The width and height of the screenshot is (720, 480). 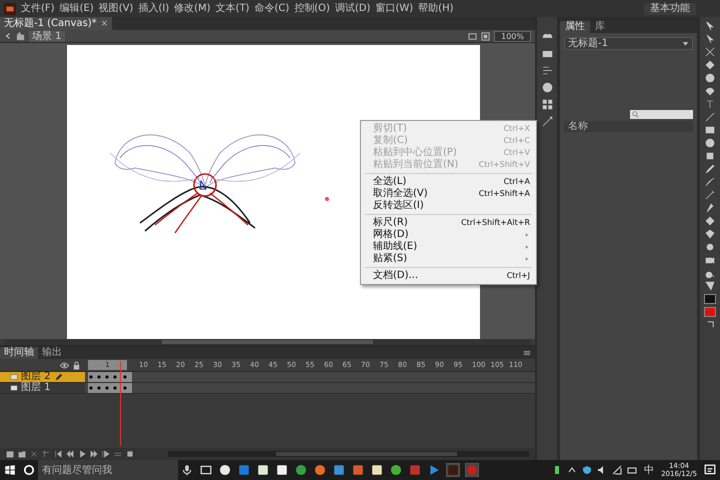 I want to click on layer-row: 图层 1, so click(x=42, y=388).